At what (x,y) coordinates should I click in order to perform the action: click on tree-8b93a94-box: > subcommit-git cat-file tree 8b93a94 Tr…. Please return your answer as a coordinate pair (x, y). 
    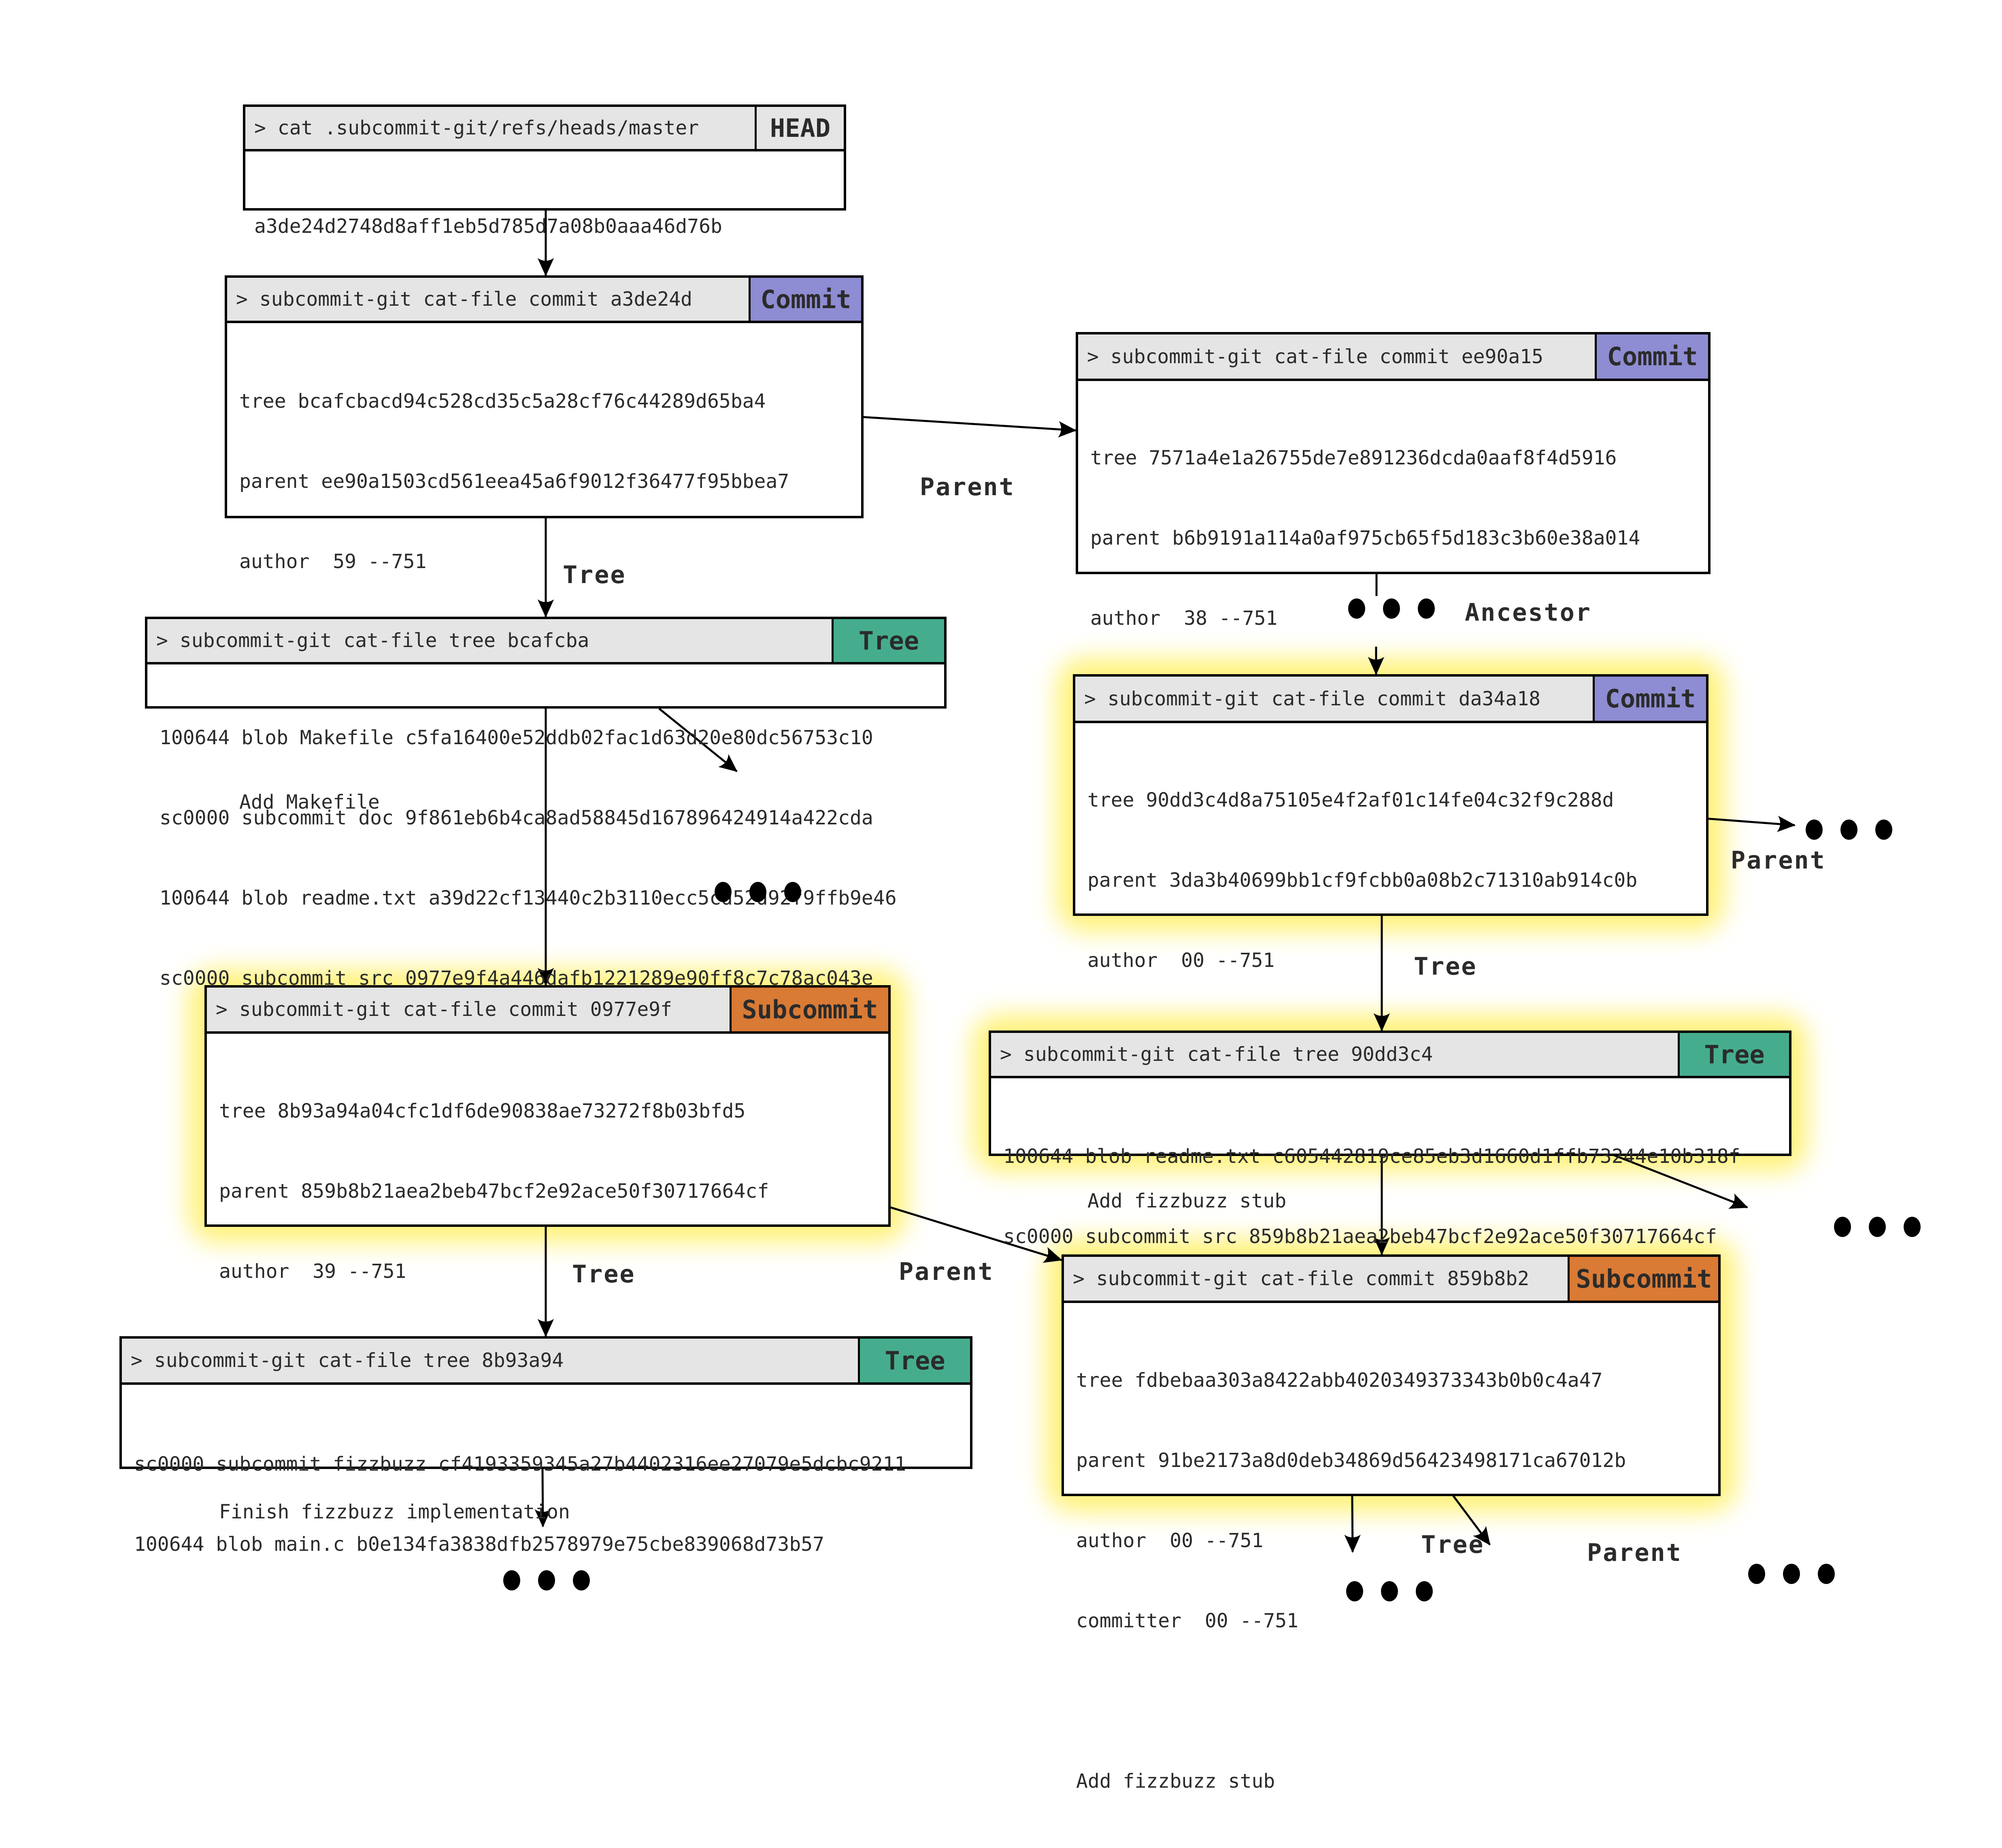
    Looking at the image, I should click on (545, 1446).